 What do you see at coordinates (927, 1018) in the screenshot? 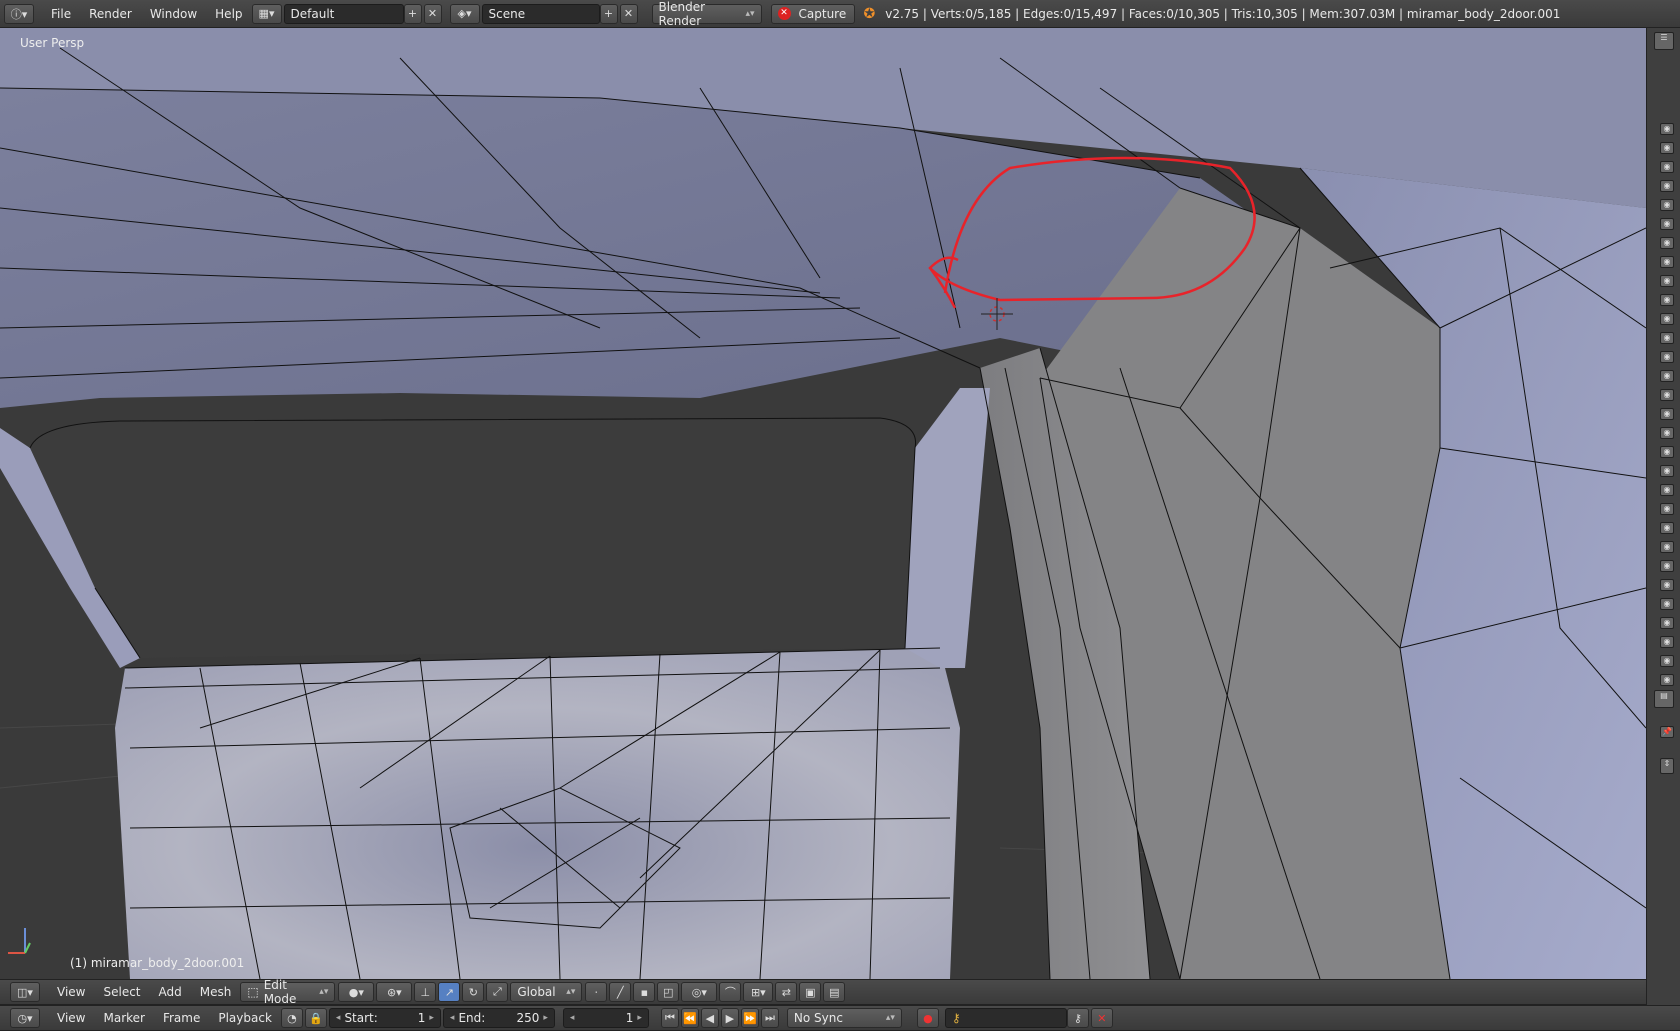
I see `record-icon: ●` at bounding box center [927, 1018].